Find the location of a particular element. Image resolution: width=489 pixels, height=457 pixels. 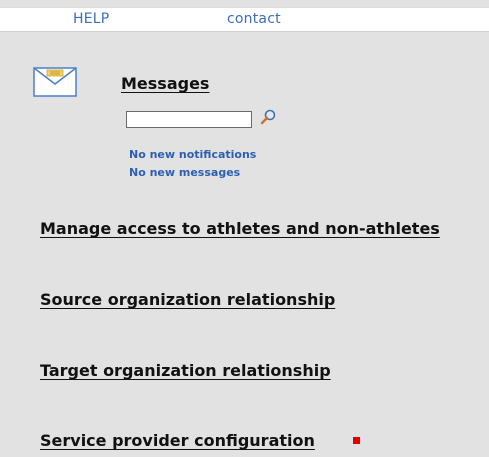

red-square-marker-icon is located at coordinates (356, 440).